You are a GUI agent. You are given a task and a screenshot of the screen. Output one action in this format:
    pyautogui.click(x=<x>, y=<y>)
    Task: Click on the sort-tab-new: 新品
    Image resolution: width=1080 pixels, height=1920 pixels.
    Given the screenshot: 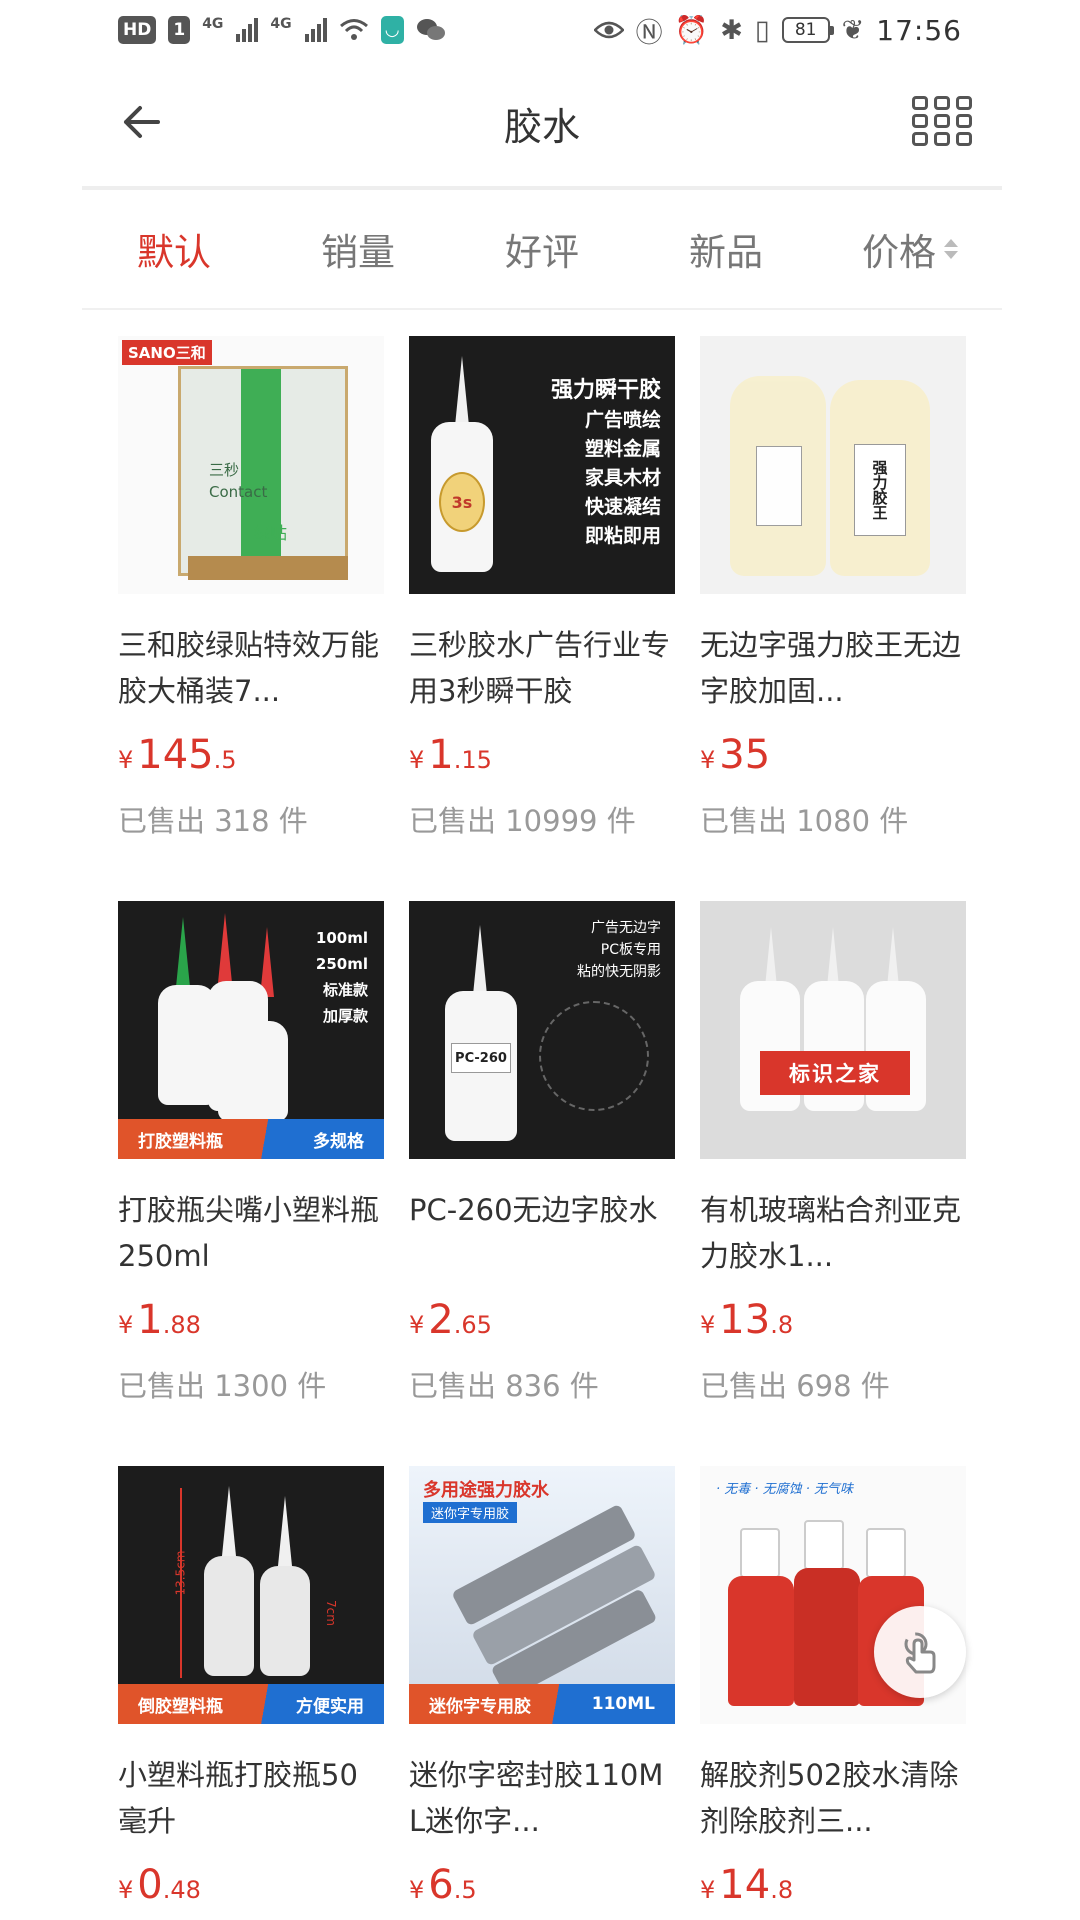 What is the action you would take?
    pyautogui.click(x=726, y=249)
    